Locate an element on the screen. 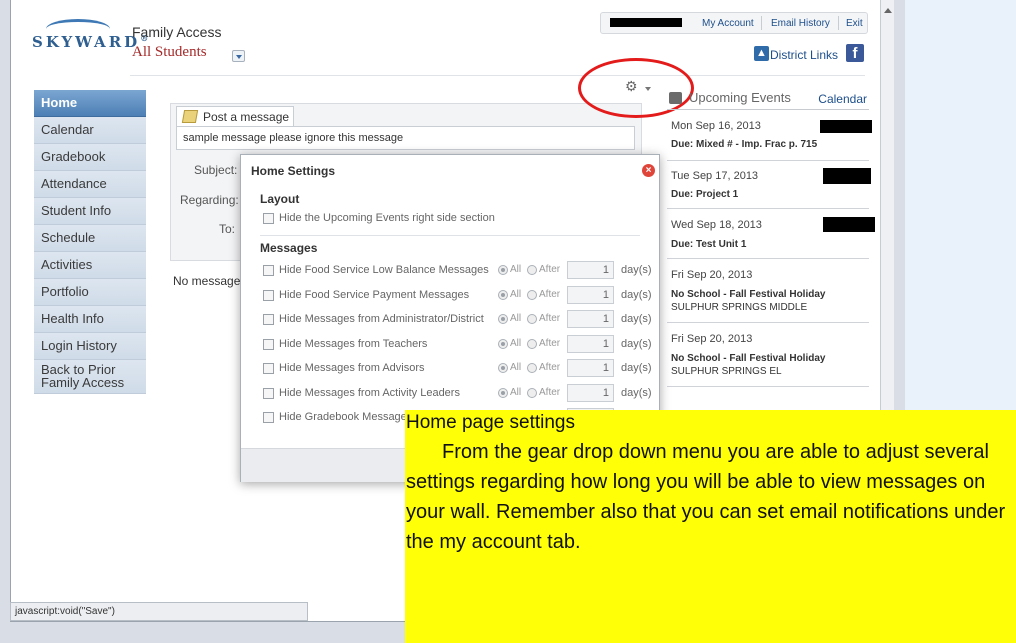 The width and height of the screenshot is (1016, 643). sidebar-item-health-info: Health Info is located at coordinates (90, 319).